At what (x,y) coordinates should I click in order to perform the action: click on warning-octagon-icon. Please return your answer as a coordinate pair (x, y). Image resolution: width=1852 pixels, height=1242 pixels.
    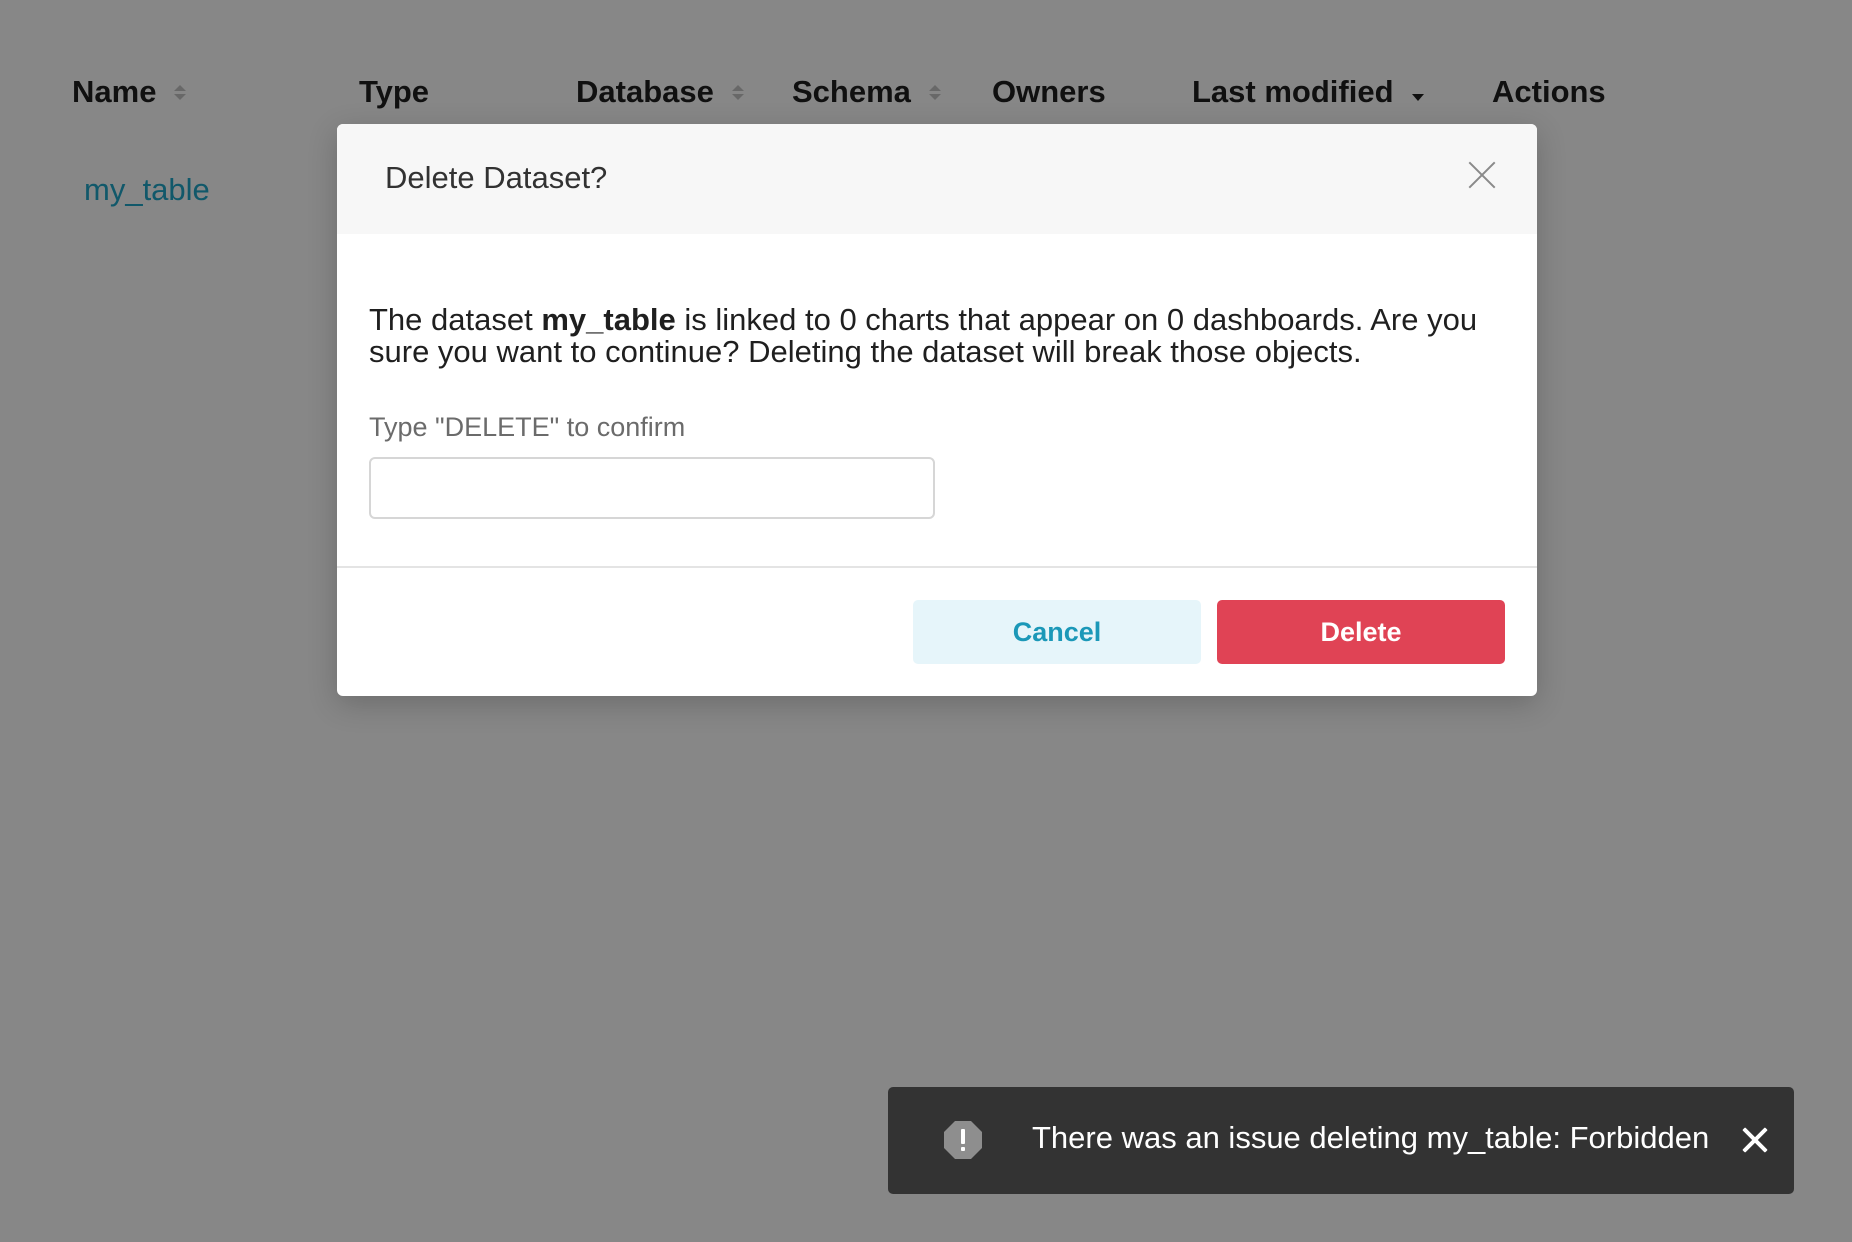
    Looking at the image, I should click on (963, 1140).